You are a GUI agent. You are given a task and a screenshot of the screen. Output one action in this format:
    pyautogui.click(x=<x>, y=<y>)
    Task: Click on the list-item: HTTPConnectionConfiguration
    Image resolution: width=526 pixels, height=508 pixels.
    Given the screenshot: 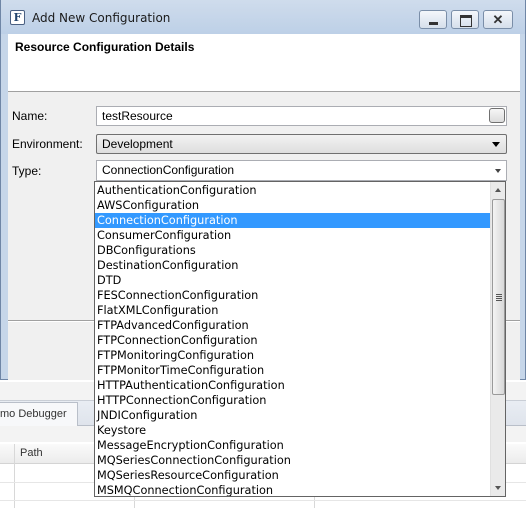 What is the action you would take?
    pyautogui.click(x=292, y=400)
    